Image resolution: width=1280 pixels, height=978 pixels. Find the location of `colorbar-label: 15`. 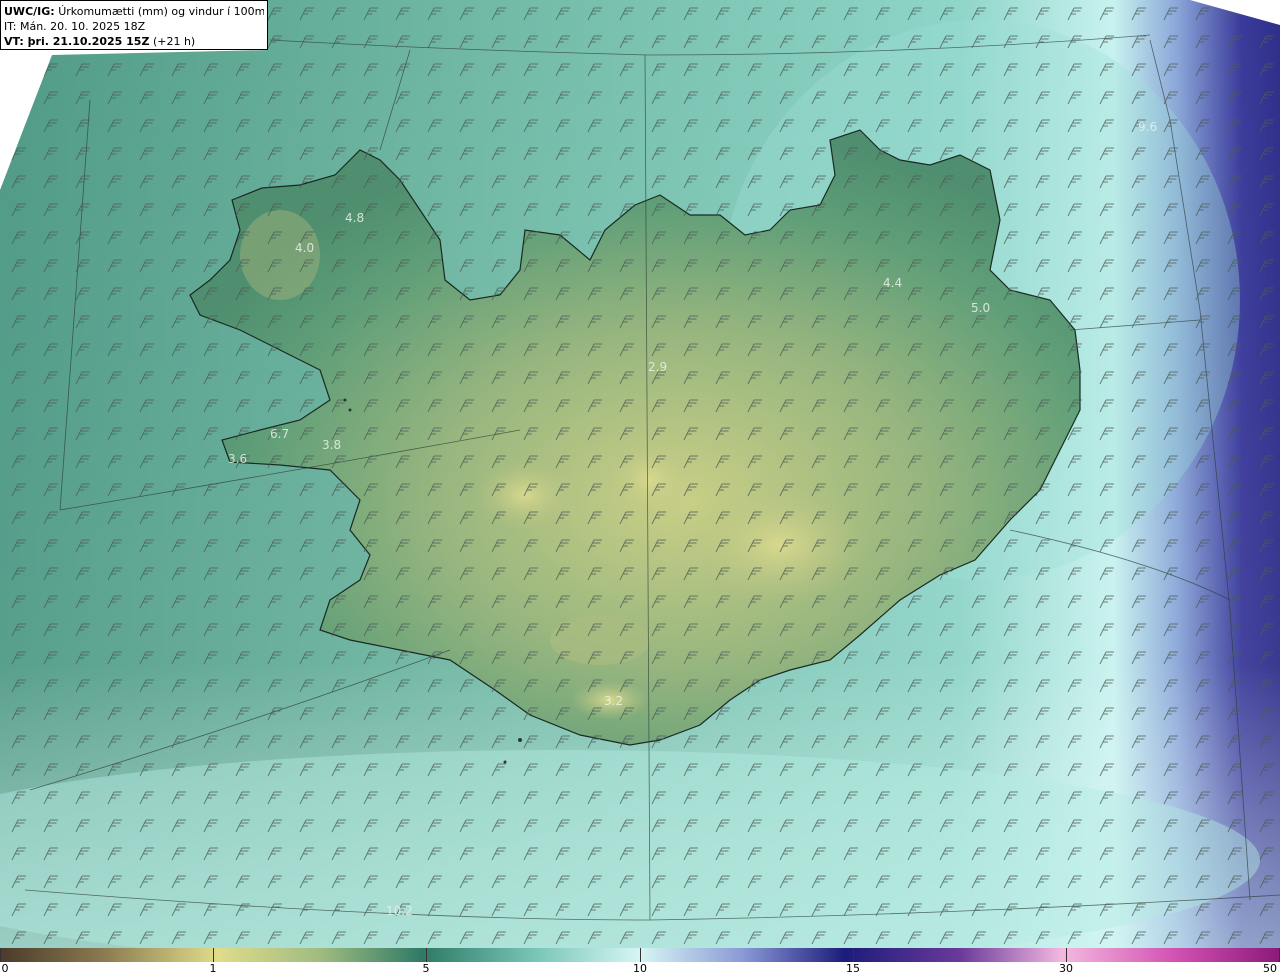

colorbar-label: 15 is located at coordinates (853, 968).